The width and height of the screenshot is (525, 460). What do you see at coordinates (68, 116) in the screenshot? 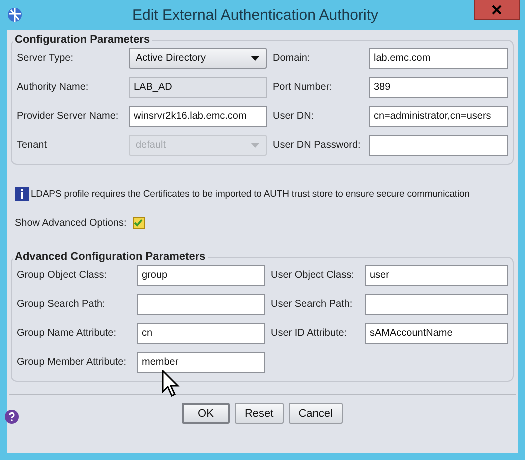
I see `field-label: Provider Server Name:` at bounding box center [68, 116].